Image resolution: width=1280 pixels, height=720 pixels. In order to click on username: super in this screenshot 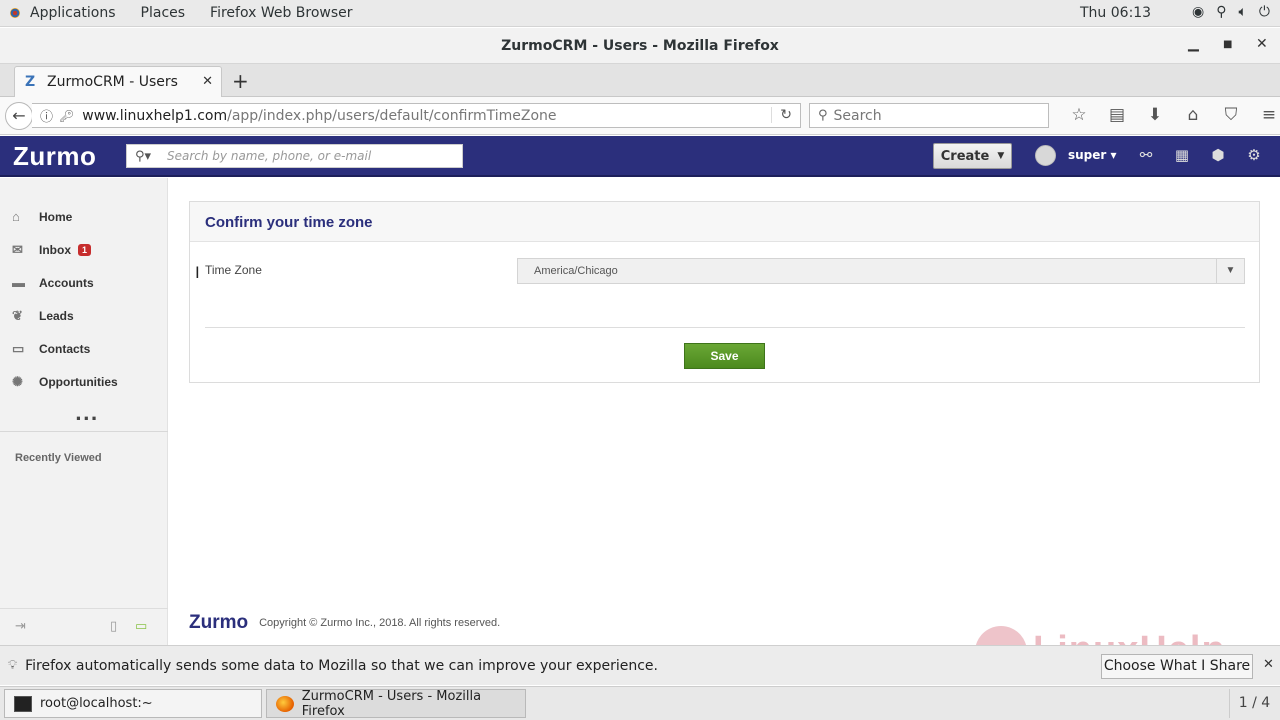, I will do `click(1087, 155)`.